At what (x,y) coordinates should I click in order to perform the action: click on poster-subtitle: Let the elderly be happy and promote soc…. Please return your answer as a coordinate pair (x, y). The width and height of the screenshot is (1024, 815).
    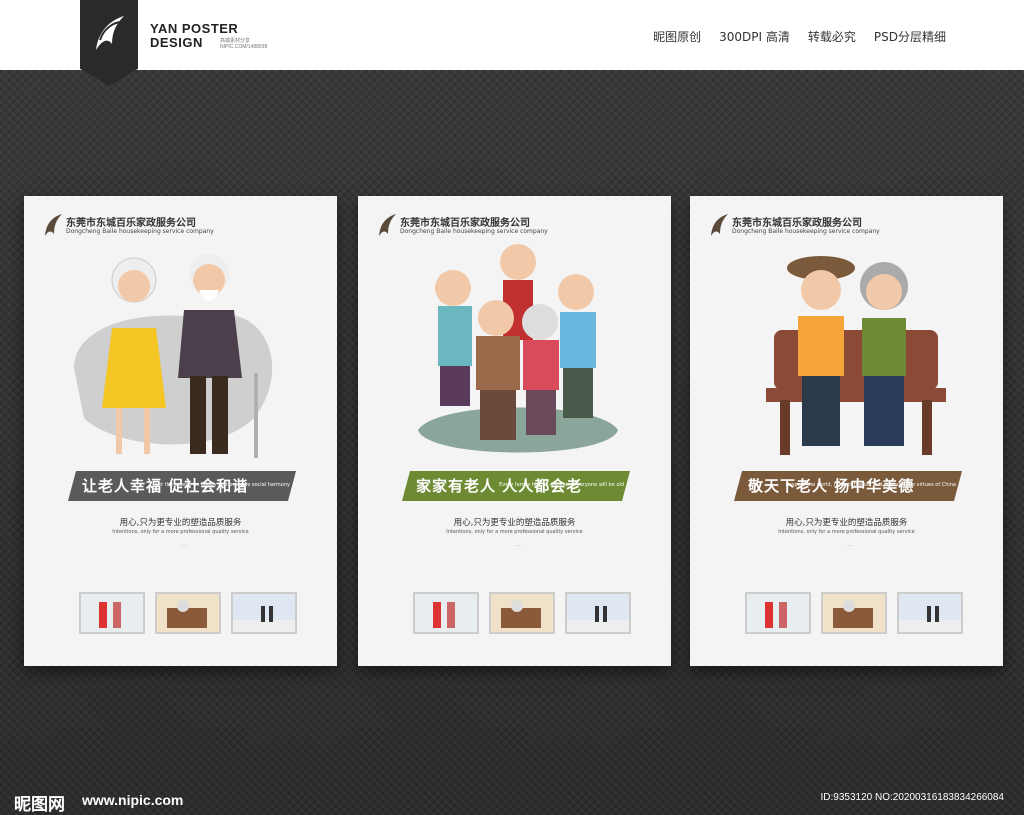
    Looking at the image, I should click on (222, 485).